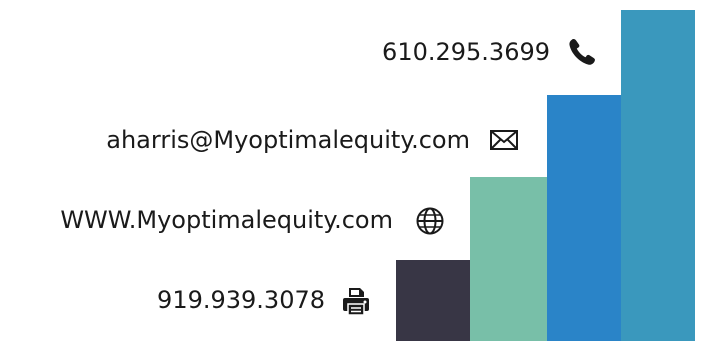 The width and height of the screenshot is (706, 341). I want to click on email-address: aharris@Myoptimalequity.com, so click(288, 140).